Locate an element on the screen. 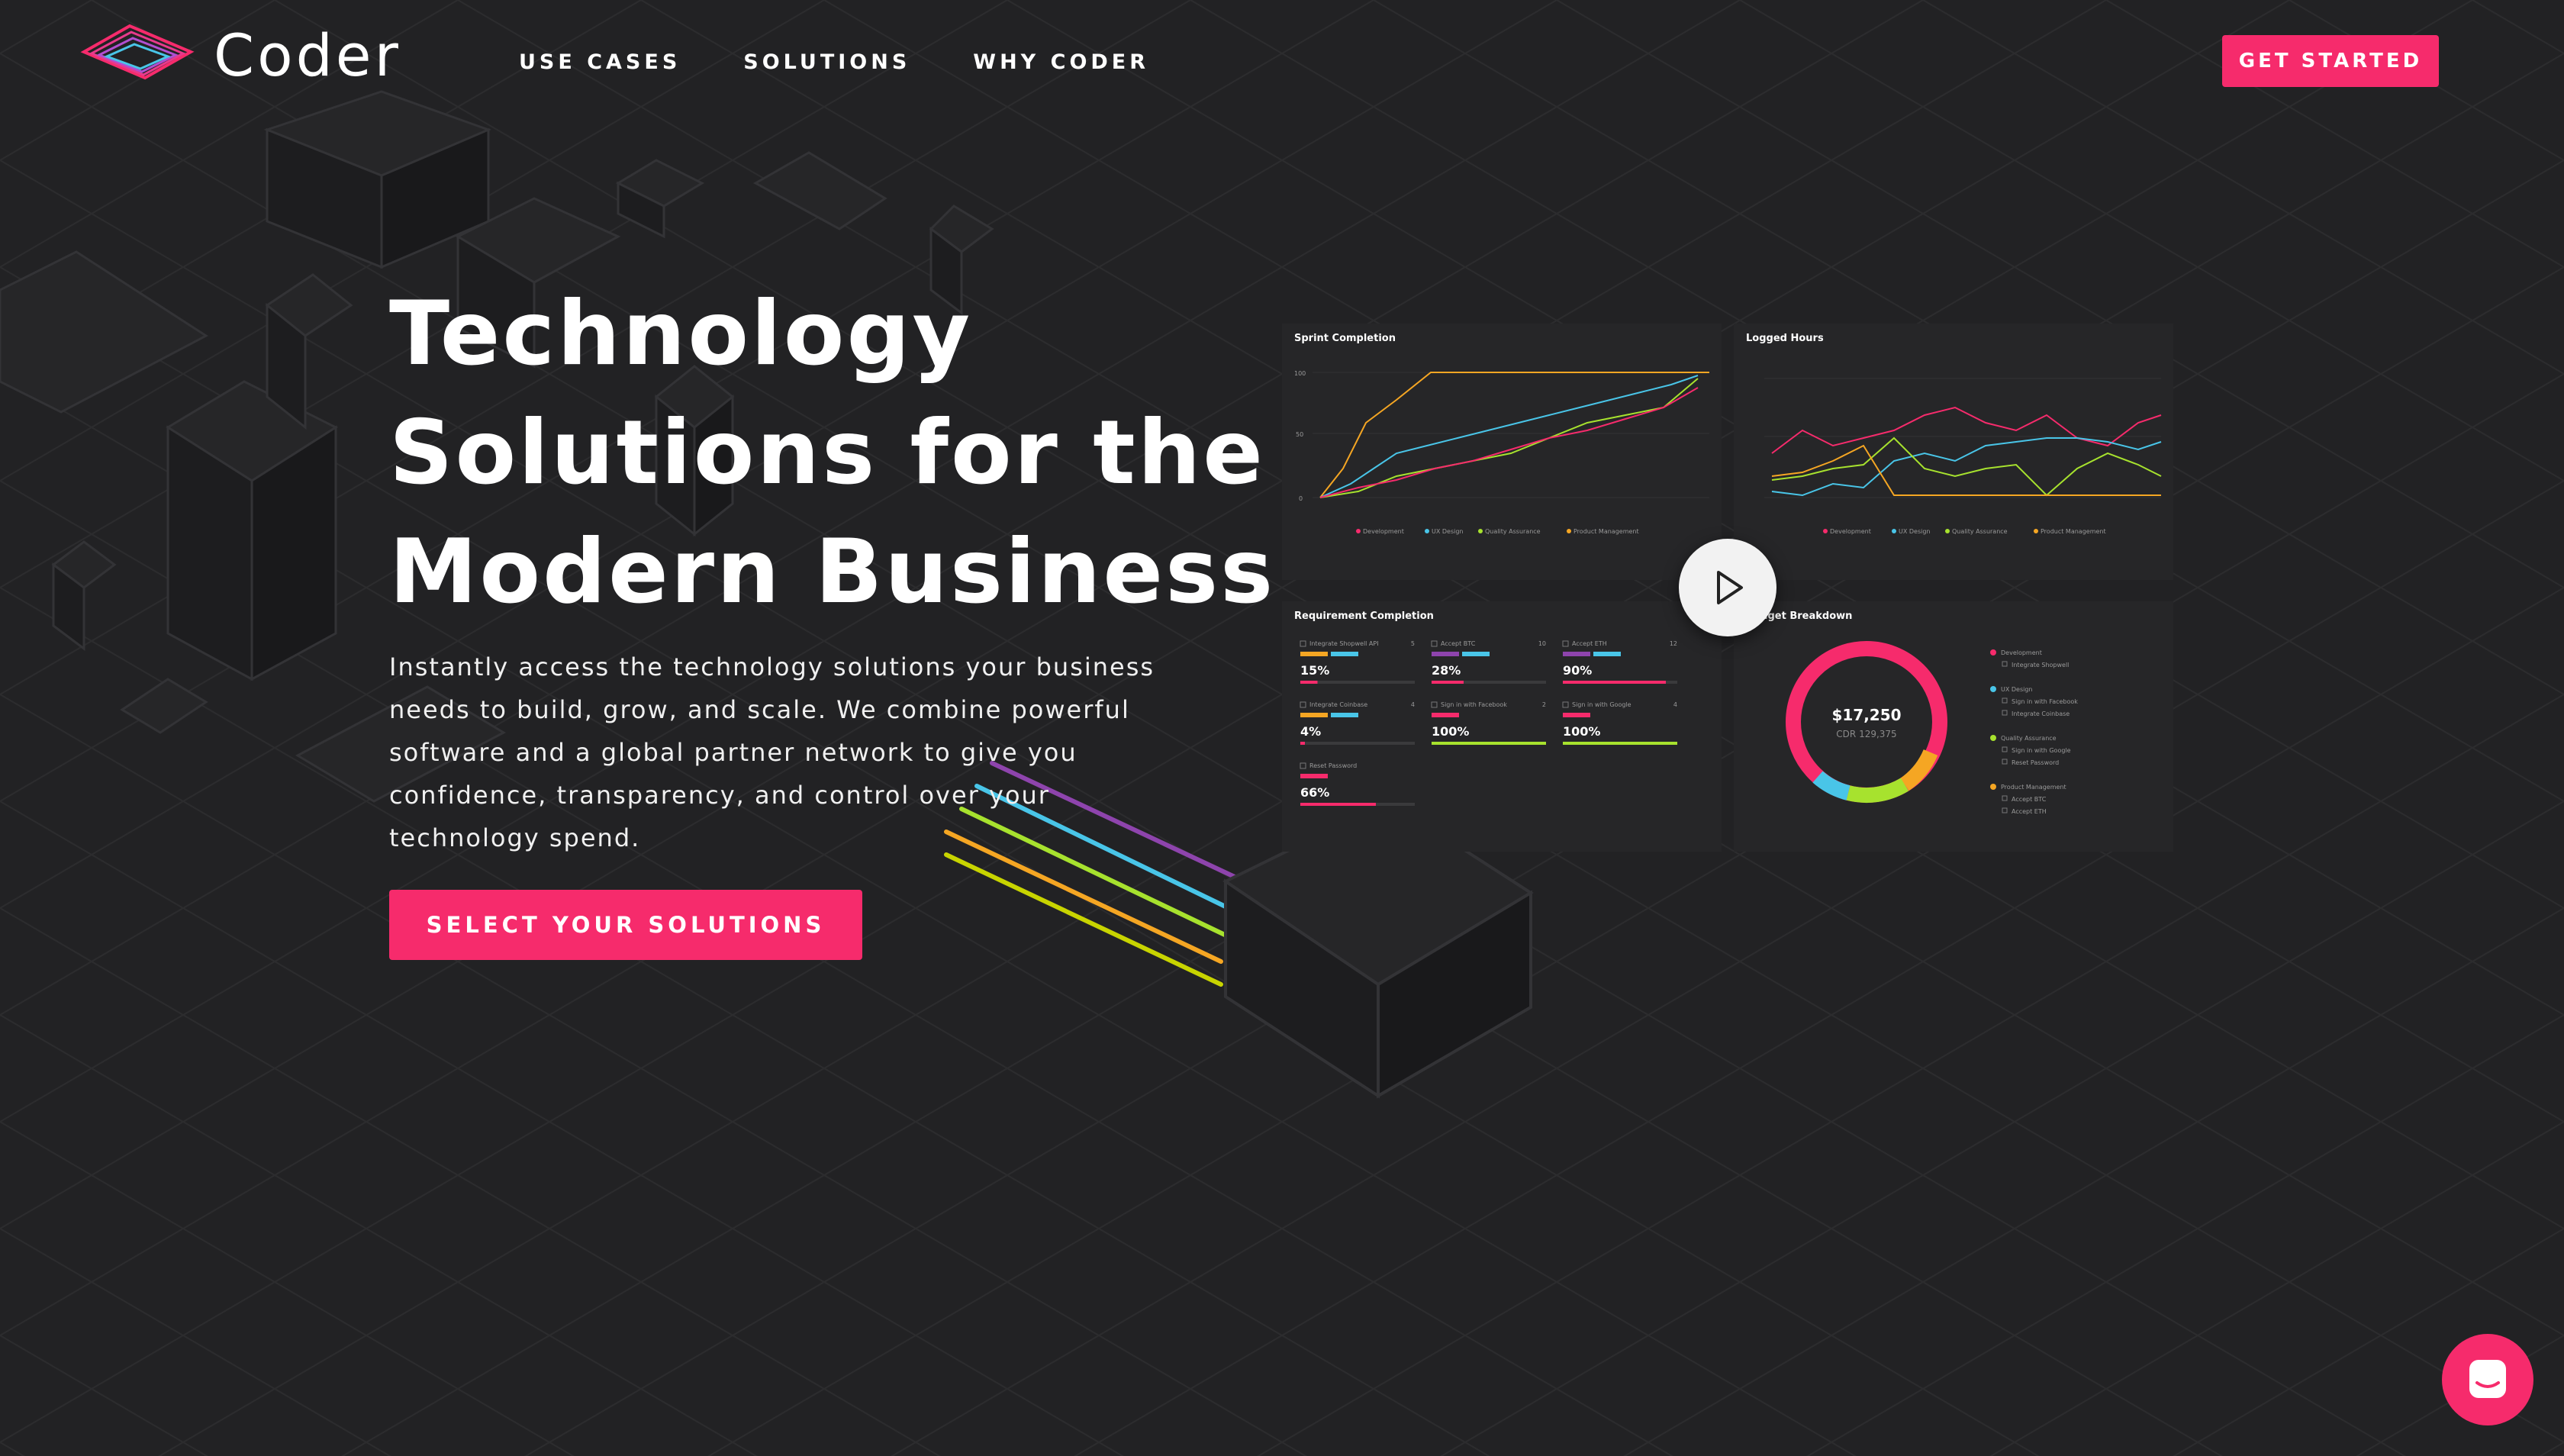 The height and width of the screenshot is (1456, 2564). requirement-count: 10 is located at coordinates (1542, 643).